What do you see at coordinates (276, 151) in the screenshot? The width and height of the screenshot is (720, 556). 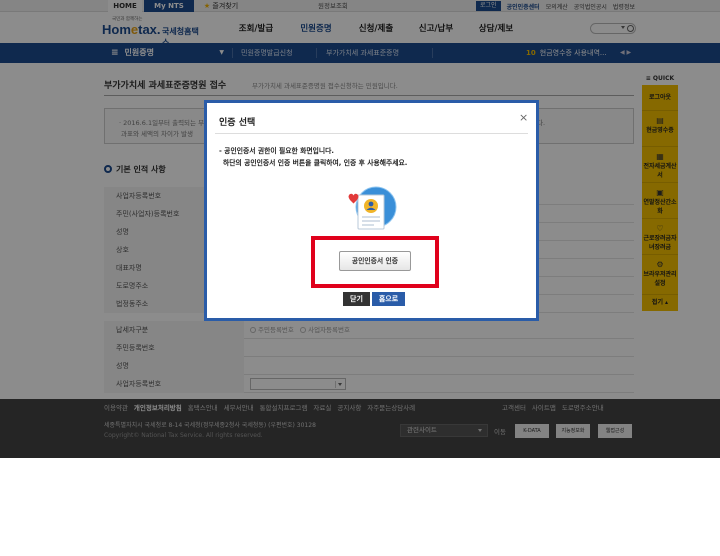 I see `modal-message-1: - 공인인증서 권한이 필요한 화면입니다.` at bounding box center [276, 151].